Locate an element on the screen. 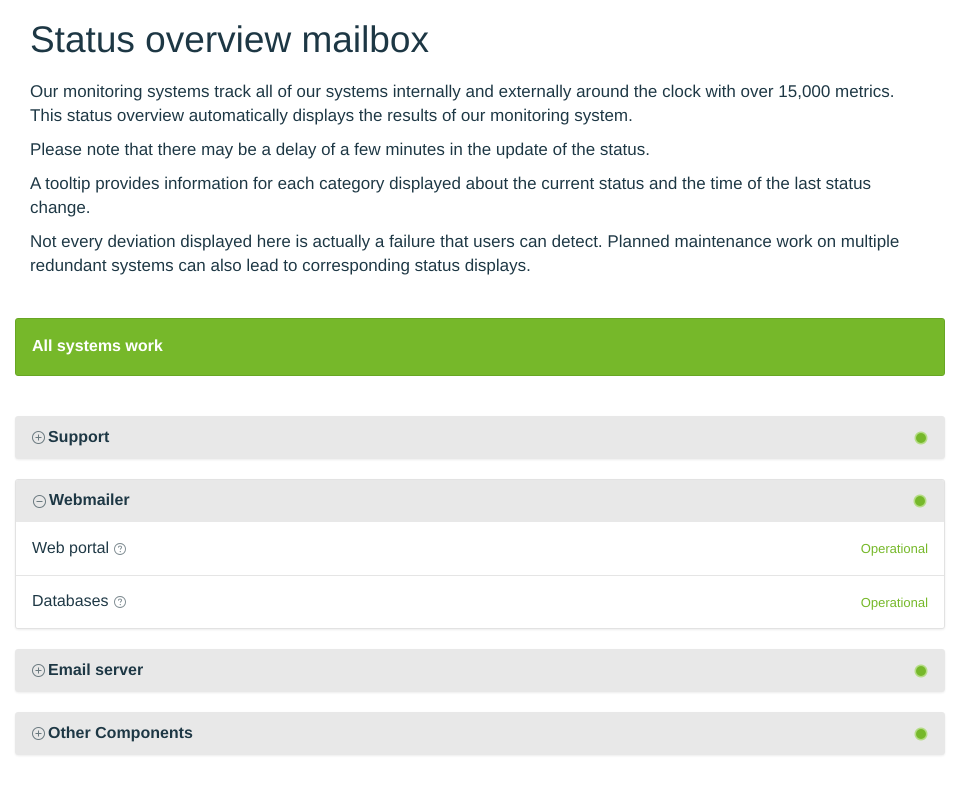  intro-paragraph: Not every deviation displayed here is actually a failure that users can detect. Planned maintenance work on multiple redundant systems can also lead to corresponding status displays. is located at coordinates (465, 254).